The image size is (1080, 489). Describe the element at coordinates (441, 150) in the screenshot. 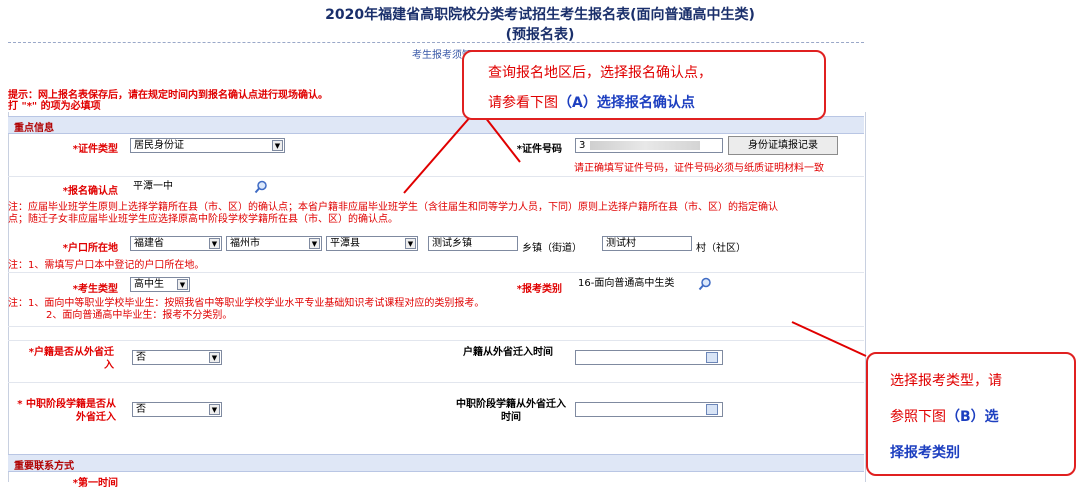

I see `arrow-a-line` at that location.